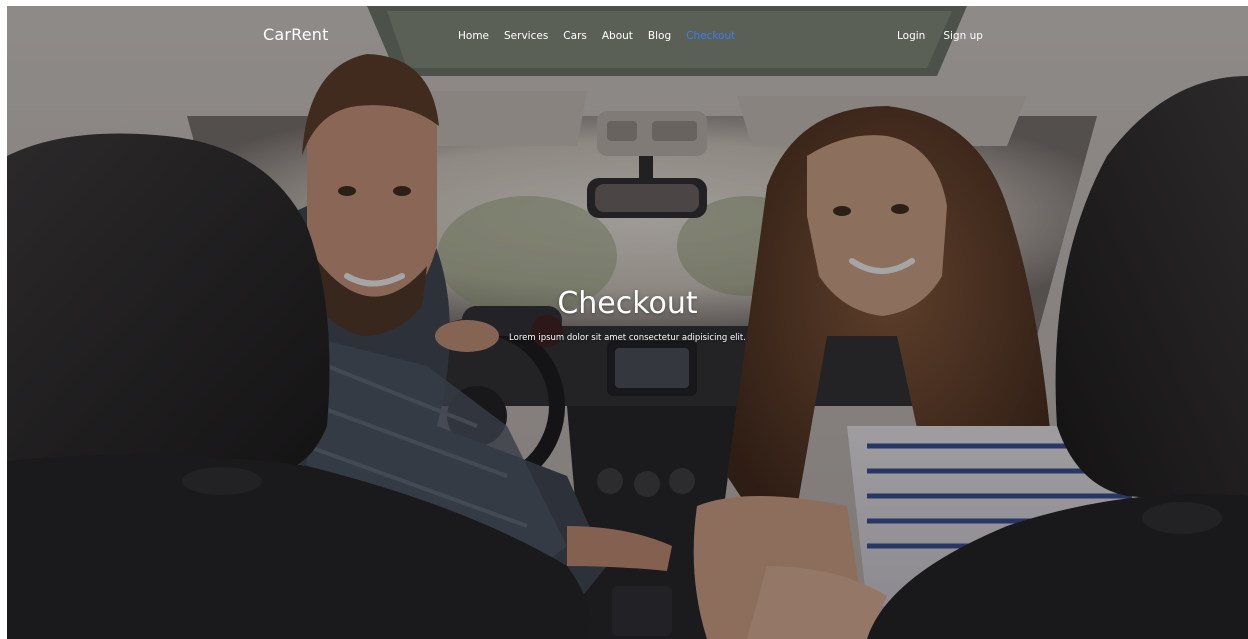 The width and height of the screenshot is (1248, 639). I want to click on main-menu: Home Services Cars About Blog Checkout, so click(604, 36).